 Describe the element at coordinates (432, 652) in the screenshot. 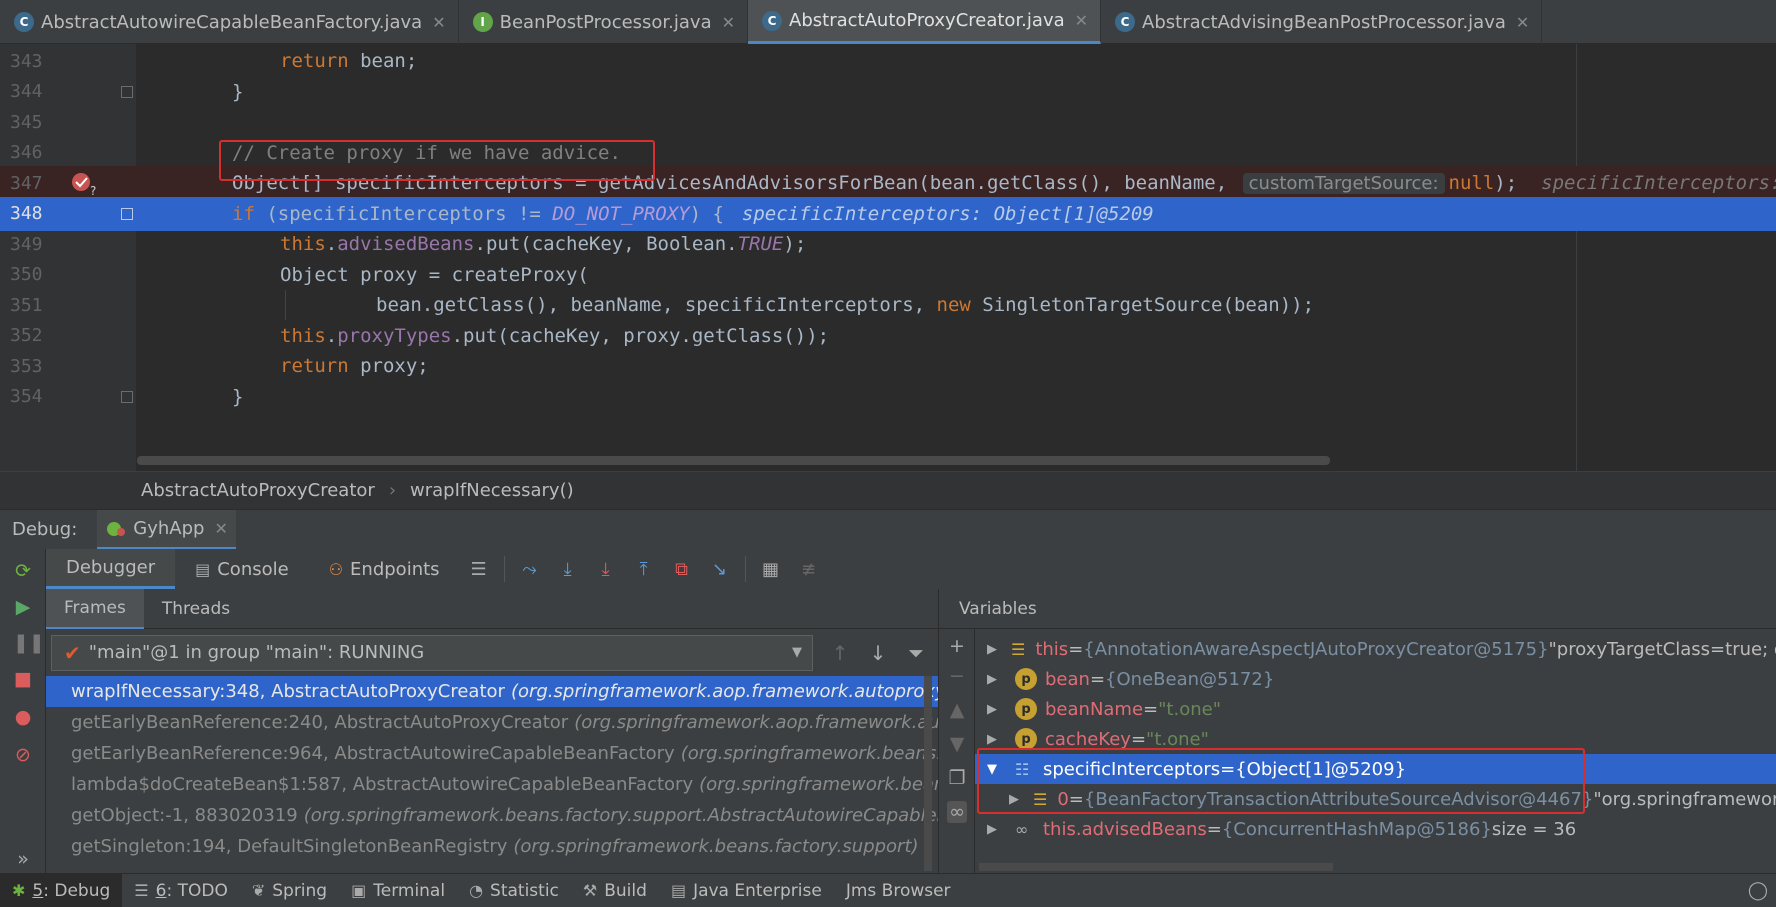

I see `thread-dropdown: ✔ "main"@1 in group "main": RUNNING ▼` at that location.